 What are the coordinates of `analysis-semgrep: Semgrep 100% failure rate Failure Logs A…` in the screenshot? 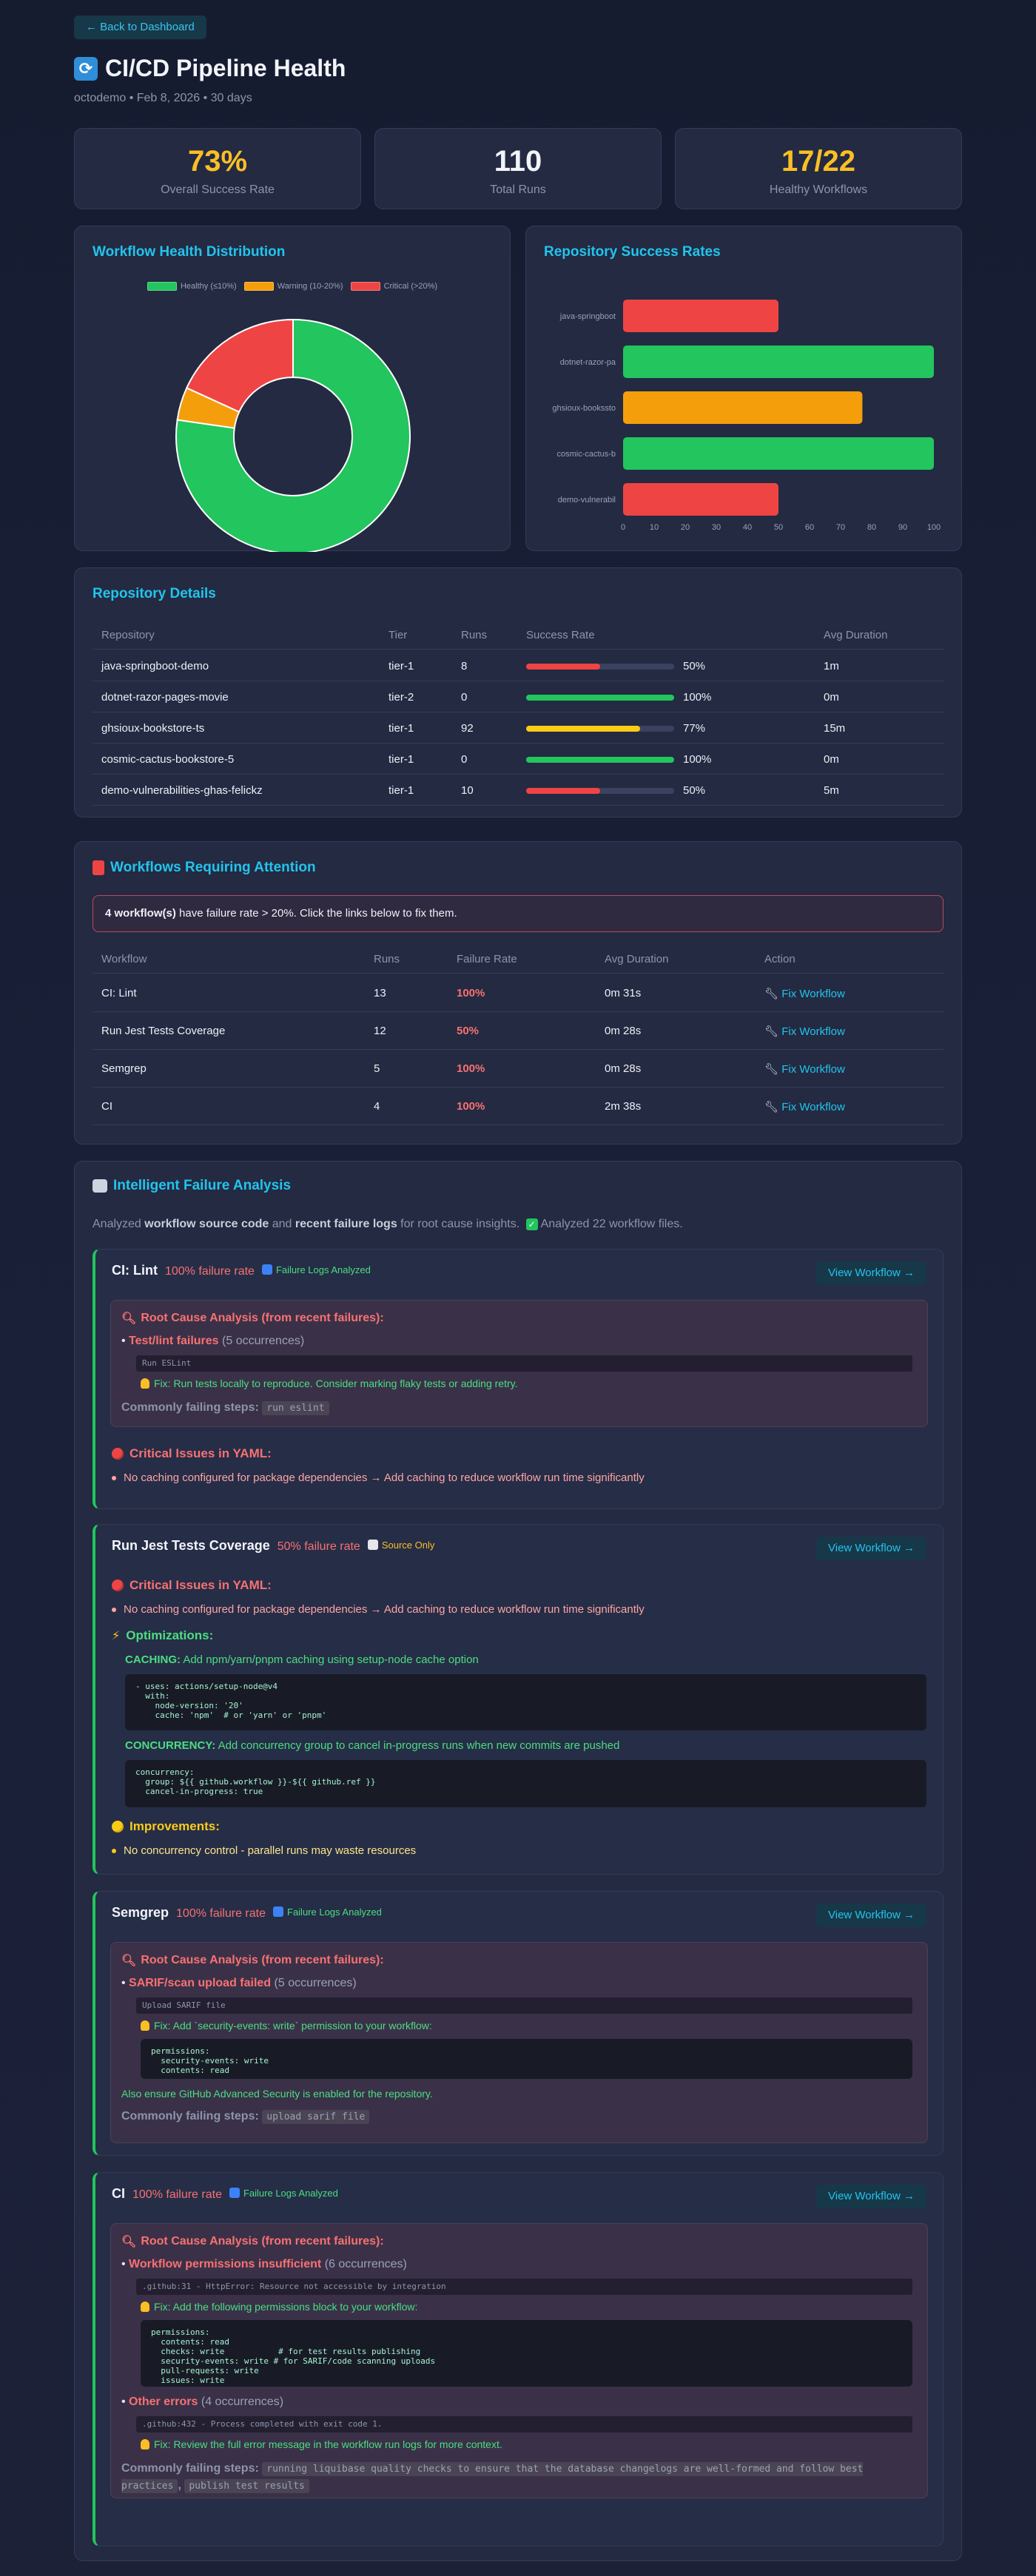 It's located at (518, 2023).